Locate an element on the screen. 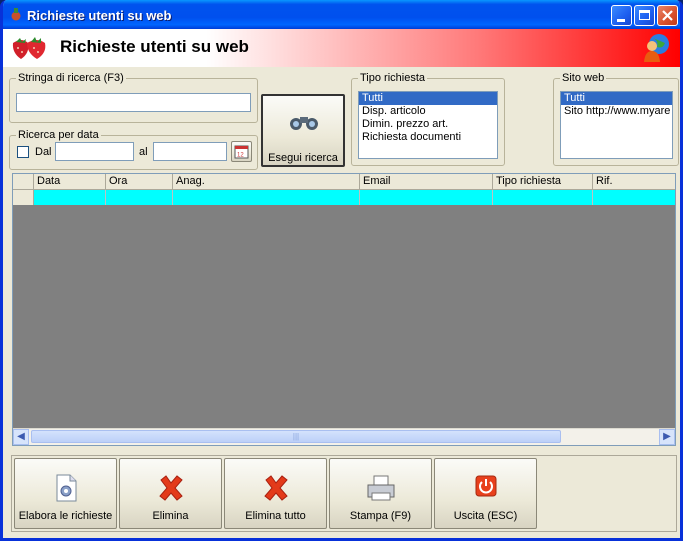 The width and height of the screenshot is (683, 541). date-search-group-label: Ricerca per data is located at coordinates (58, 135).